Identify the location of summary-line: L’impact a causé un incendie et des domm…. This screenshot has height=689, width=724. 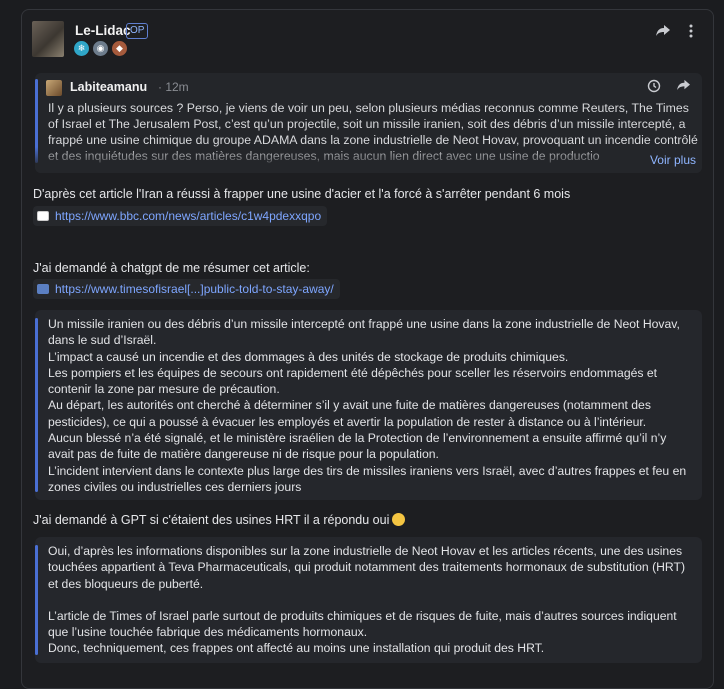
(308, 356).